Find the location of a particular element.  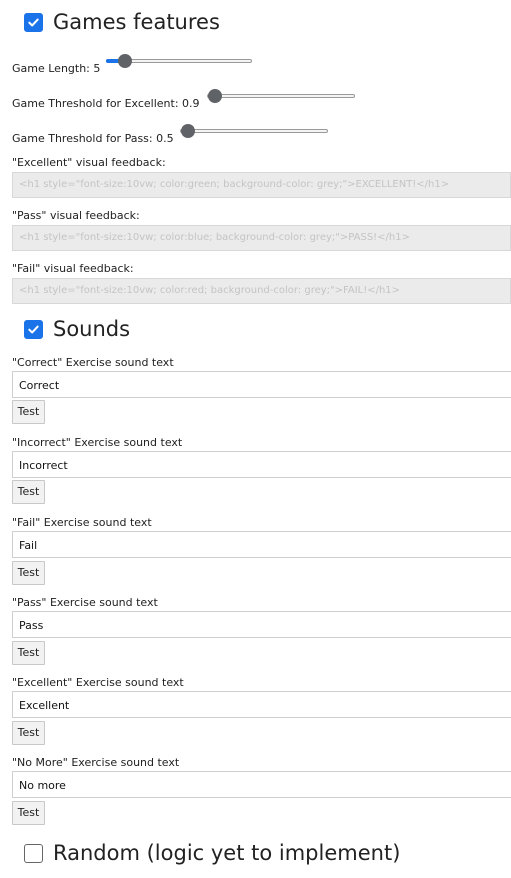

fail-feedback-label: "Fail" visual feedback: is located at coordinates (73, 268).